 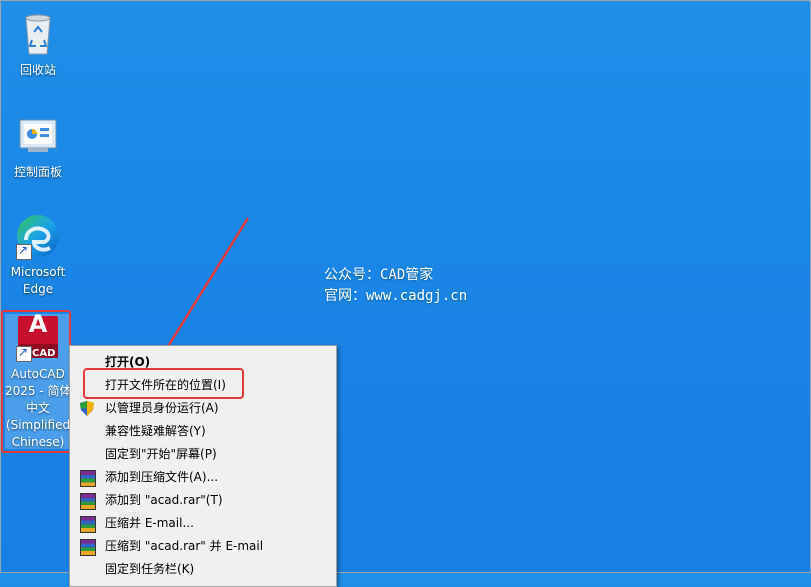 I want to click on open-location-highlight-box, so click(x=163, y=383).